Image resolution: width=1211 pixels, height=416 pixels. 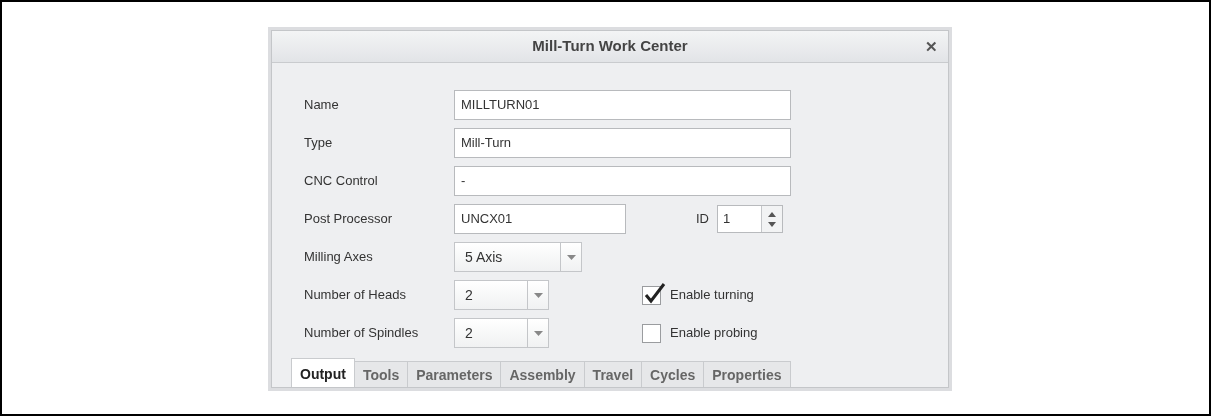 What do you see at coordinates (673, 374) in the screenshot?
I see `tab: Cycles` at bounding box center [673, 374].